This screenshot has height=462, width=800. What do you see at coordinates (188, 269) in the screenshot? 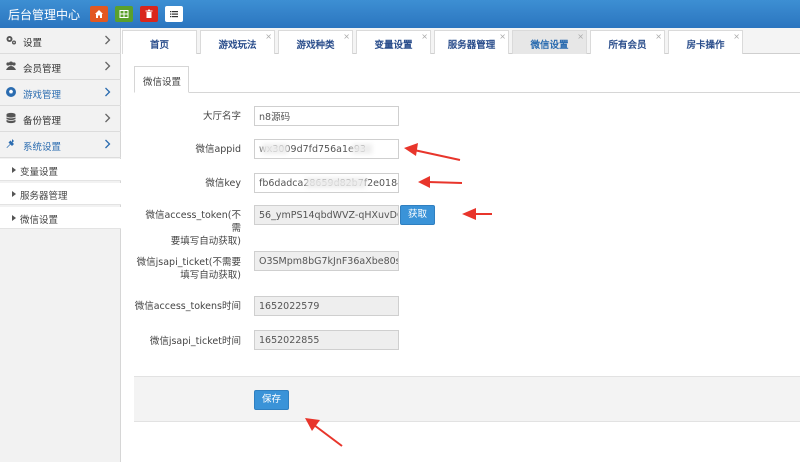
I see `jsapi-ticket-label: 微信jsapi_ticket(不需要 填写自动获取)` at bounding box center [188, 269].